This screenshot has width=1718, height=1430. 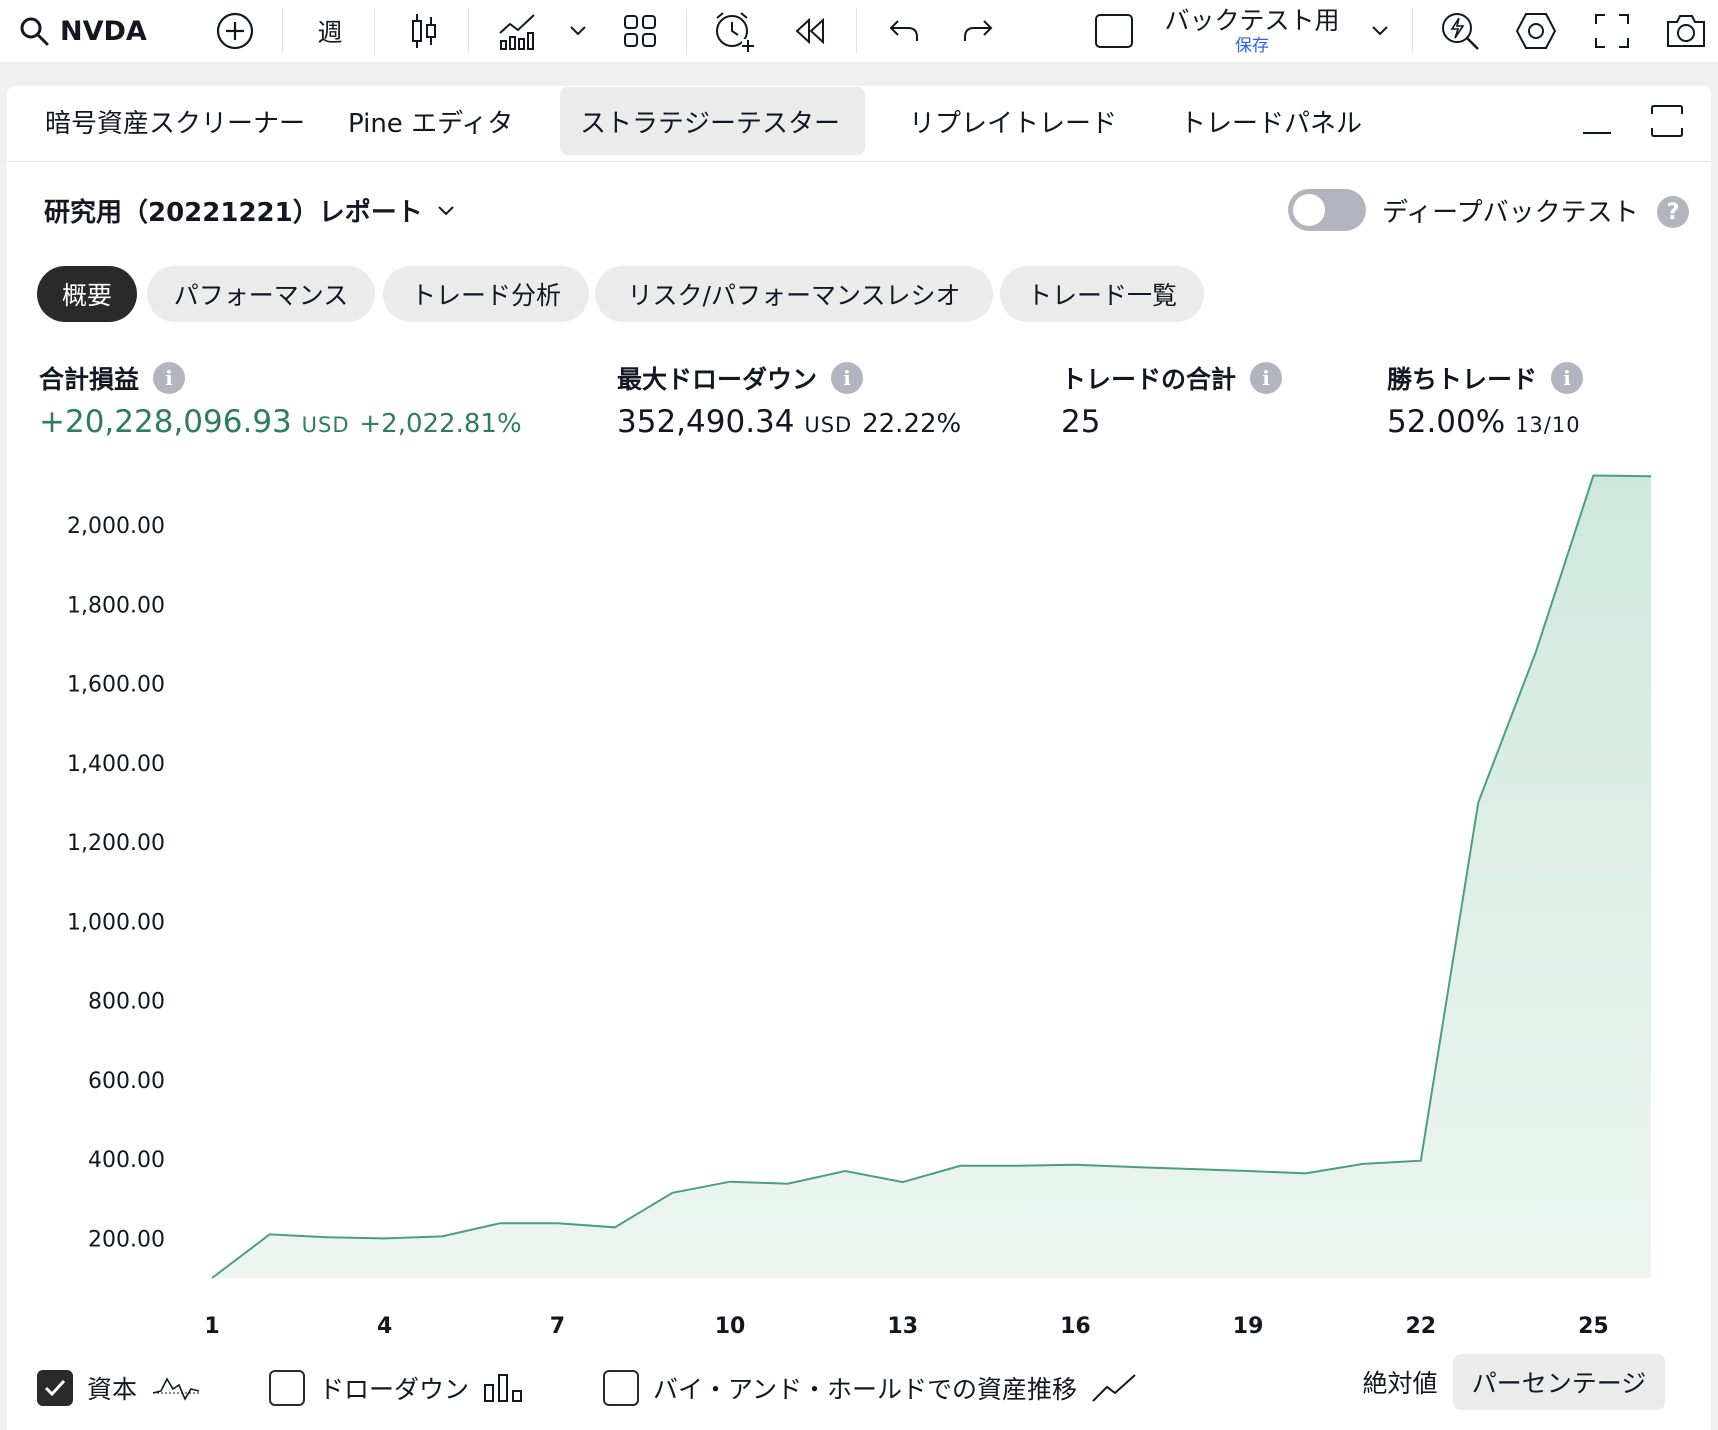 What do you see at coordinates (330, 31) in the screenshot?
I see `interval-button: 週` at bounding box center [330, 31].